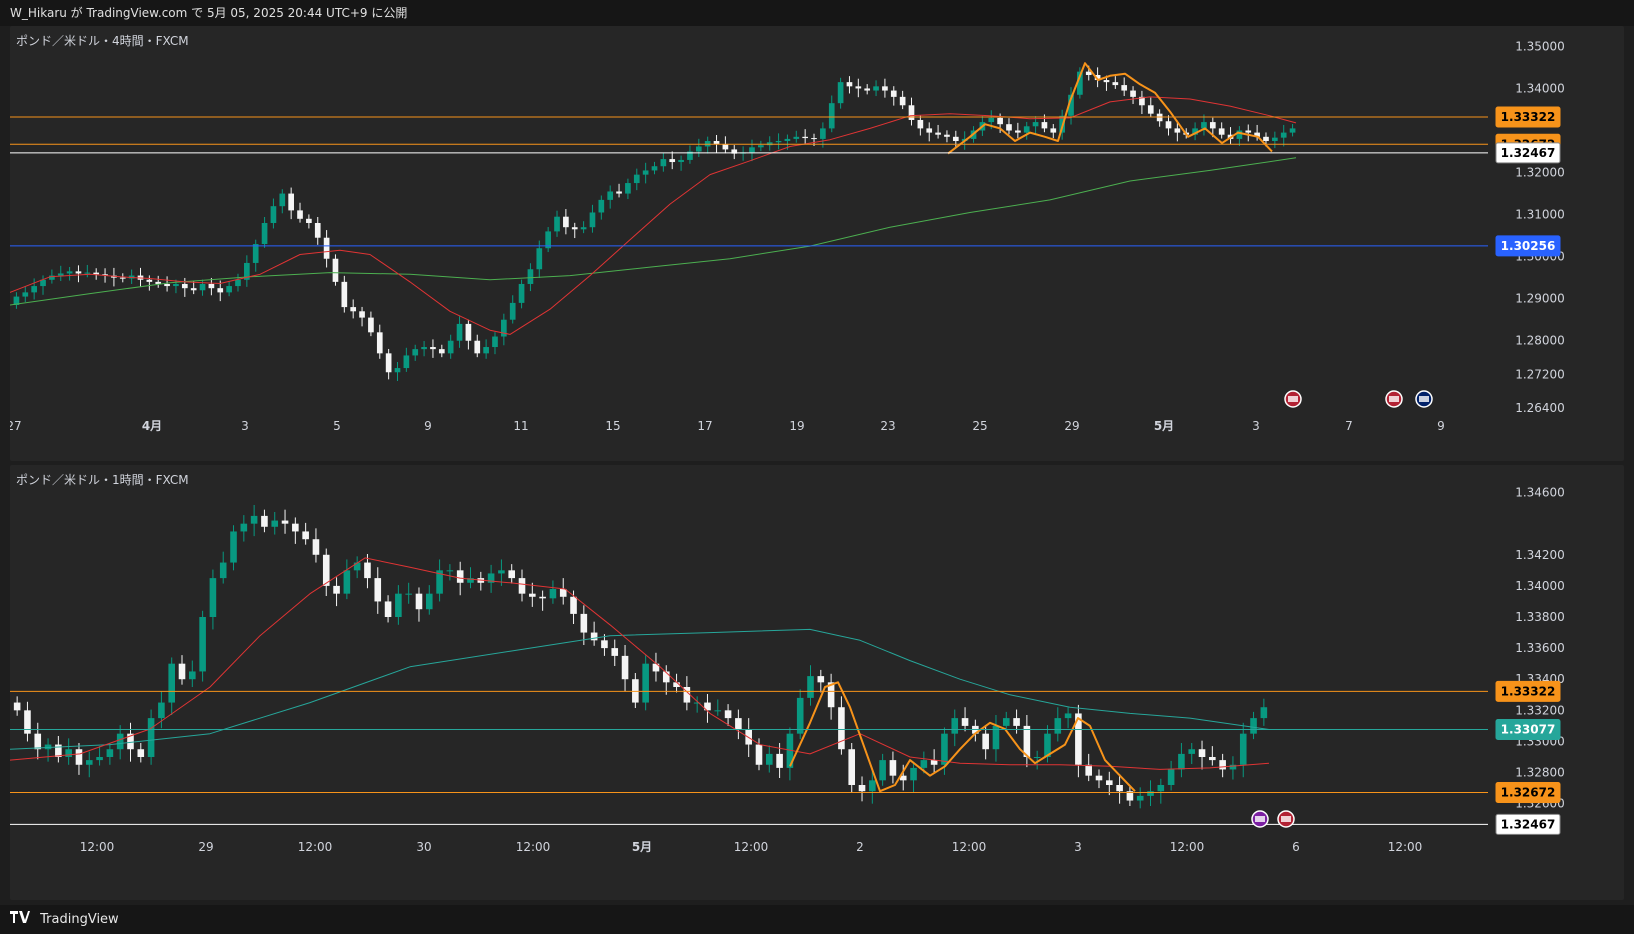  I want to click on time-tick-label: 4月, so click(152, 426).